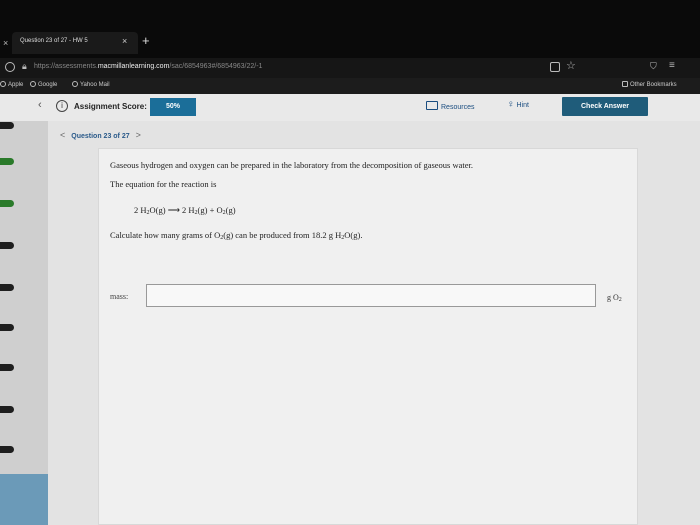 The width and height of the screenshot is (700, 525). I want to click on unit-label: g O2, so click(614, 298).